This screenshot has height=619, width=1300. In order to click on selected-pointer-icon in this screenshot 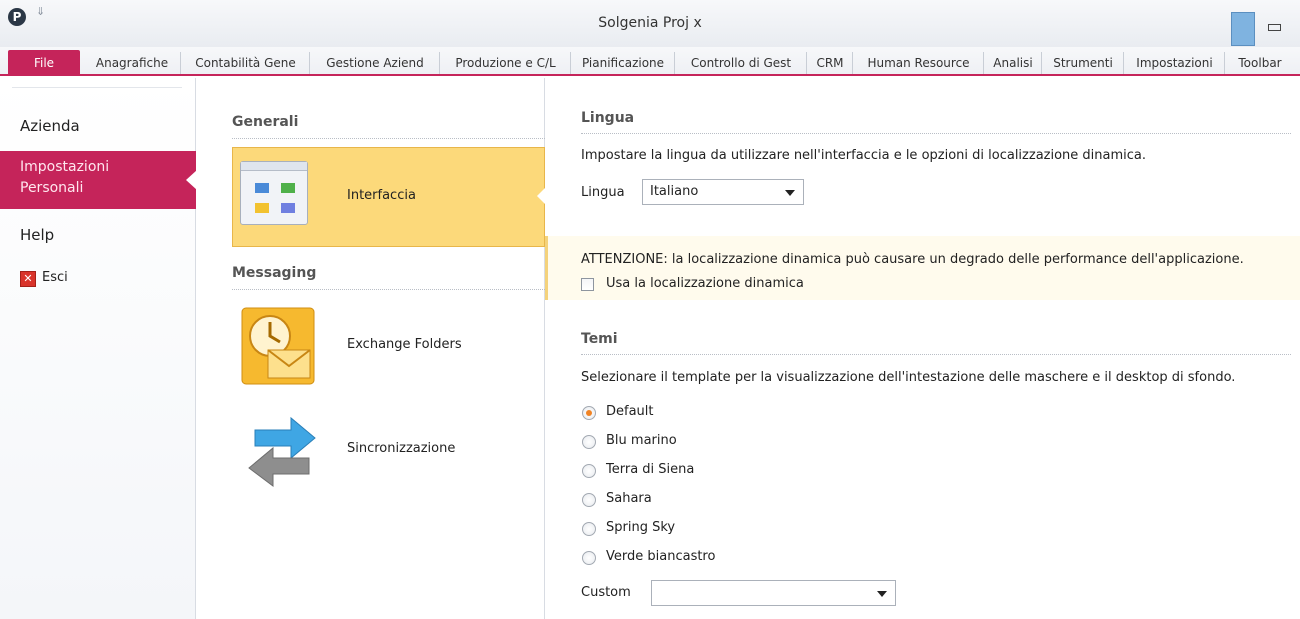, I will do `click(541, 196)`.